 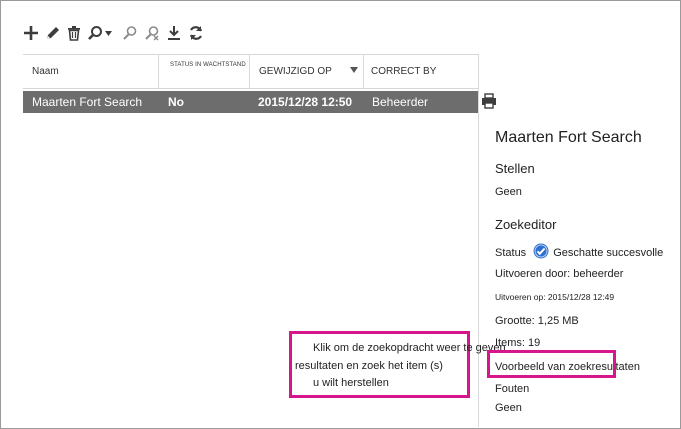 I want to click on callout-line-2: resultaten en zoek het item (s), so click(x=369, y=366).